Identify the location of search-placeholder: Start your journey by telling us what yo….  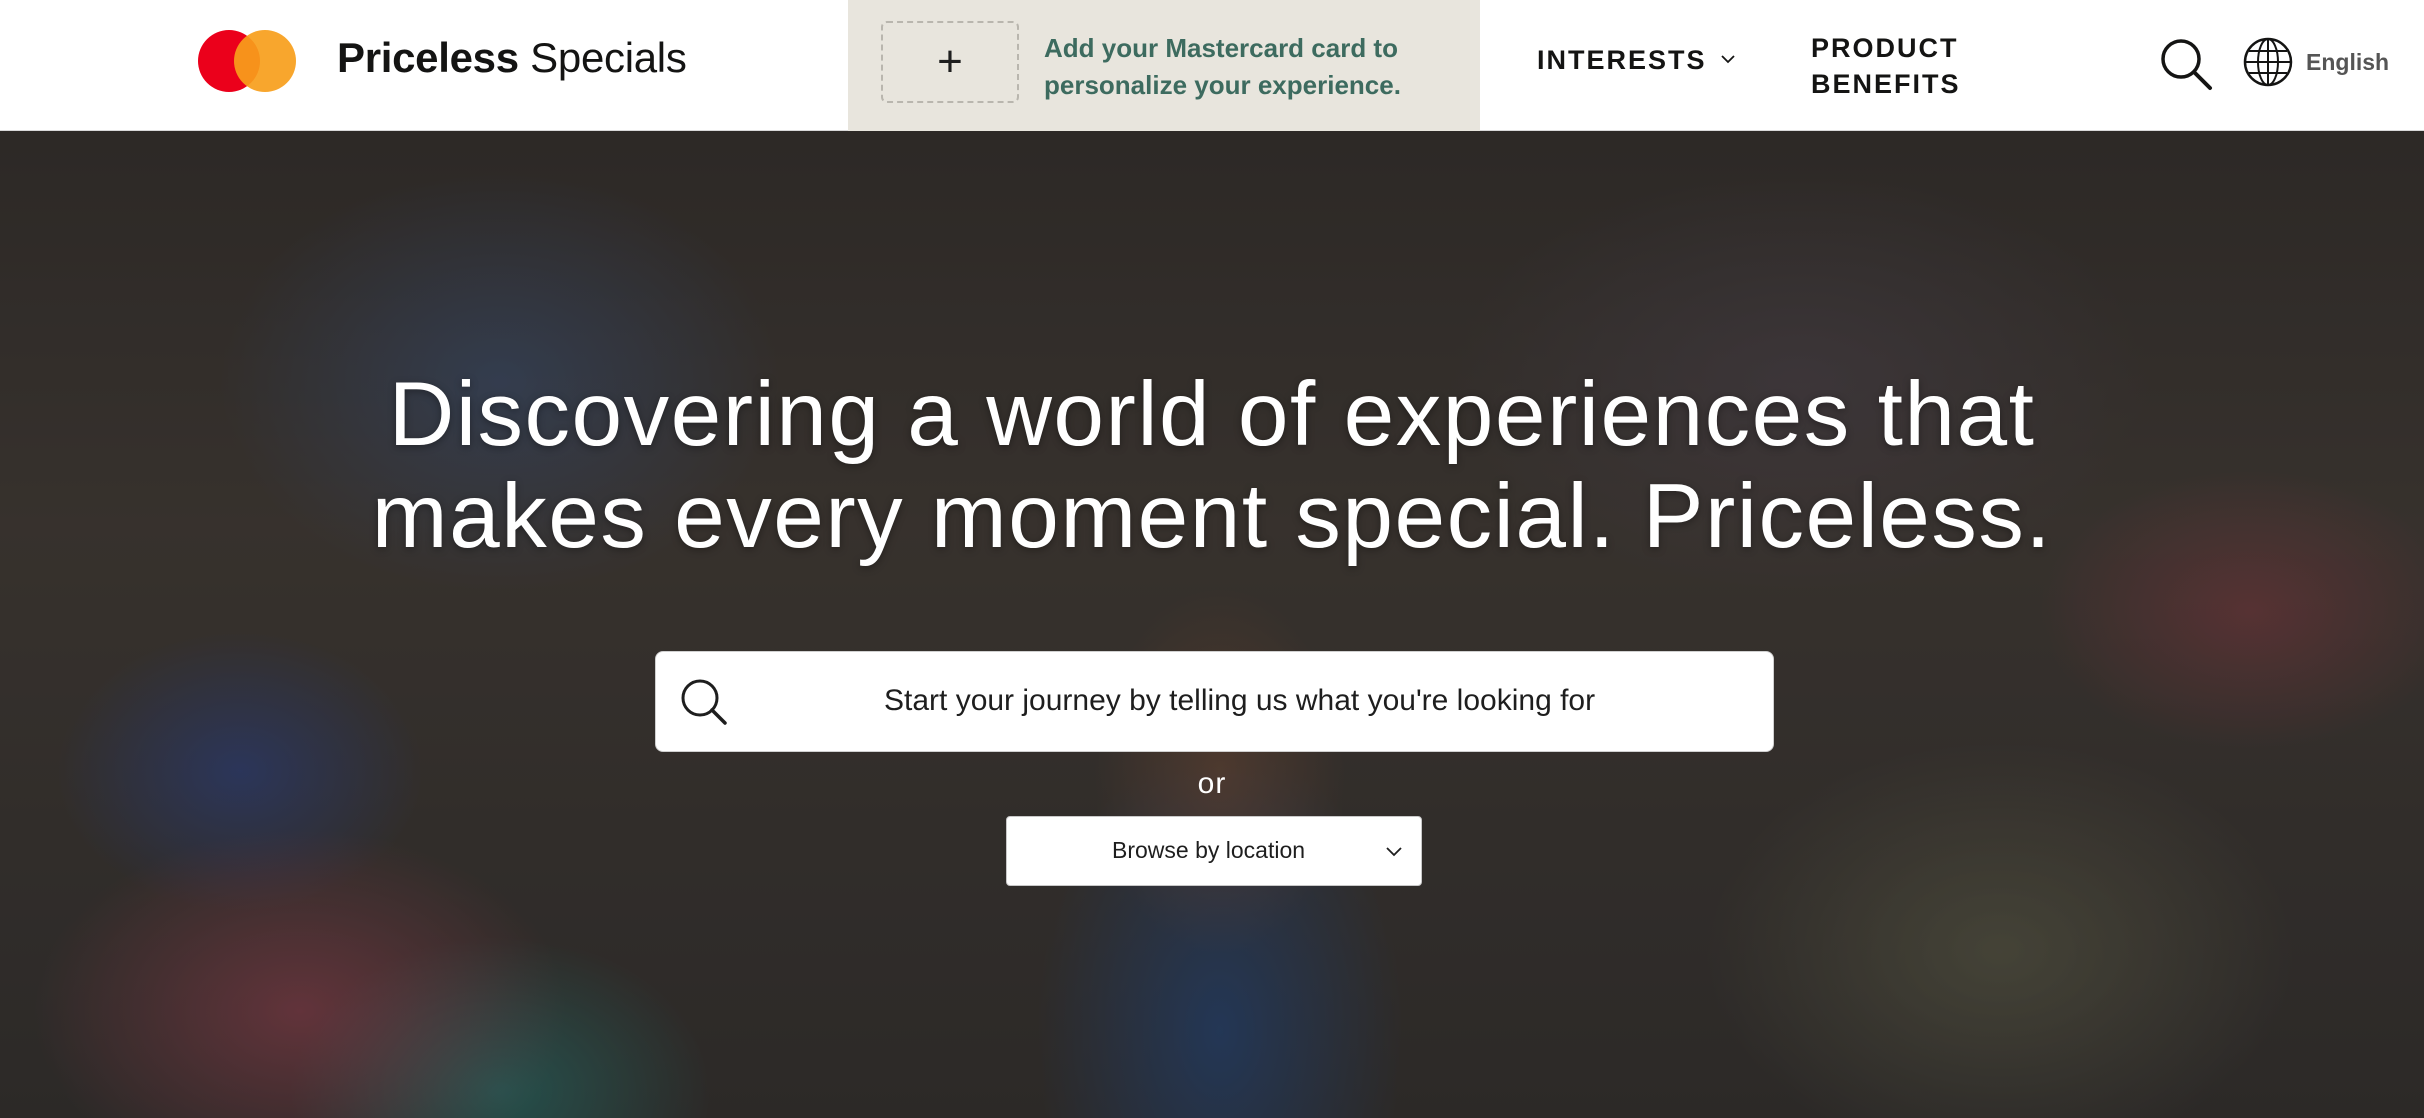
(1240, 700).